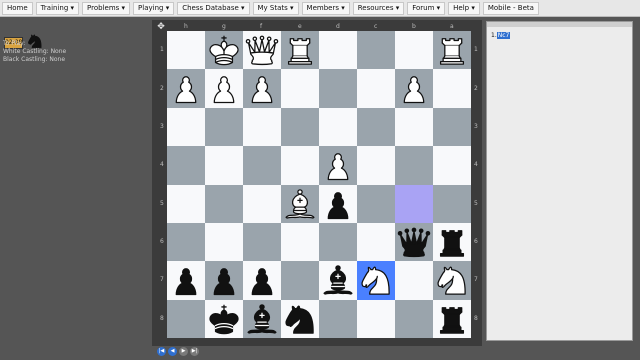 The width and height of the screenshot is (640, 360). Describe the element at coordinates (376, 165) in the screenshot. I see `square-c4` at that location.